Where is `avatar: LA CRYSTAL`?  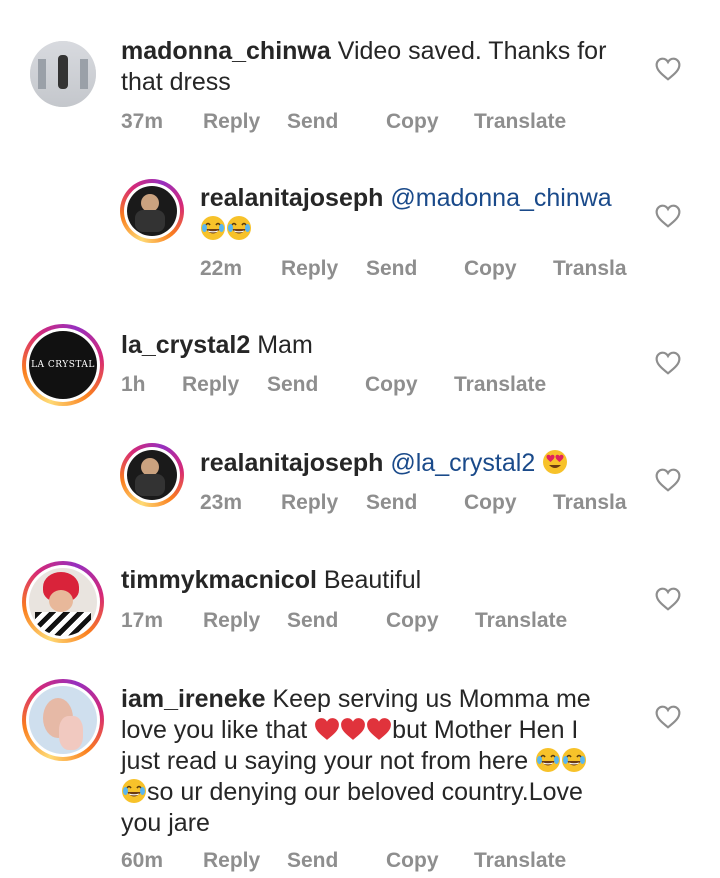
avatar: LA CRYSTAL is located at coordinates (63, 365).